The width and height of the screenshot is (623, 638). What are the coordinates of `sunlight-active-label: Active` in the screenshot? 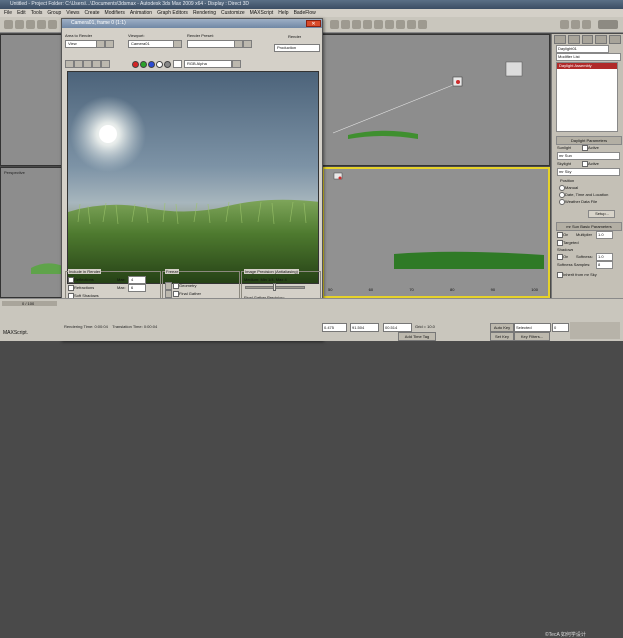 It's located at (593, 147).